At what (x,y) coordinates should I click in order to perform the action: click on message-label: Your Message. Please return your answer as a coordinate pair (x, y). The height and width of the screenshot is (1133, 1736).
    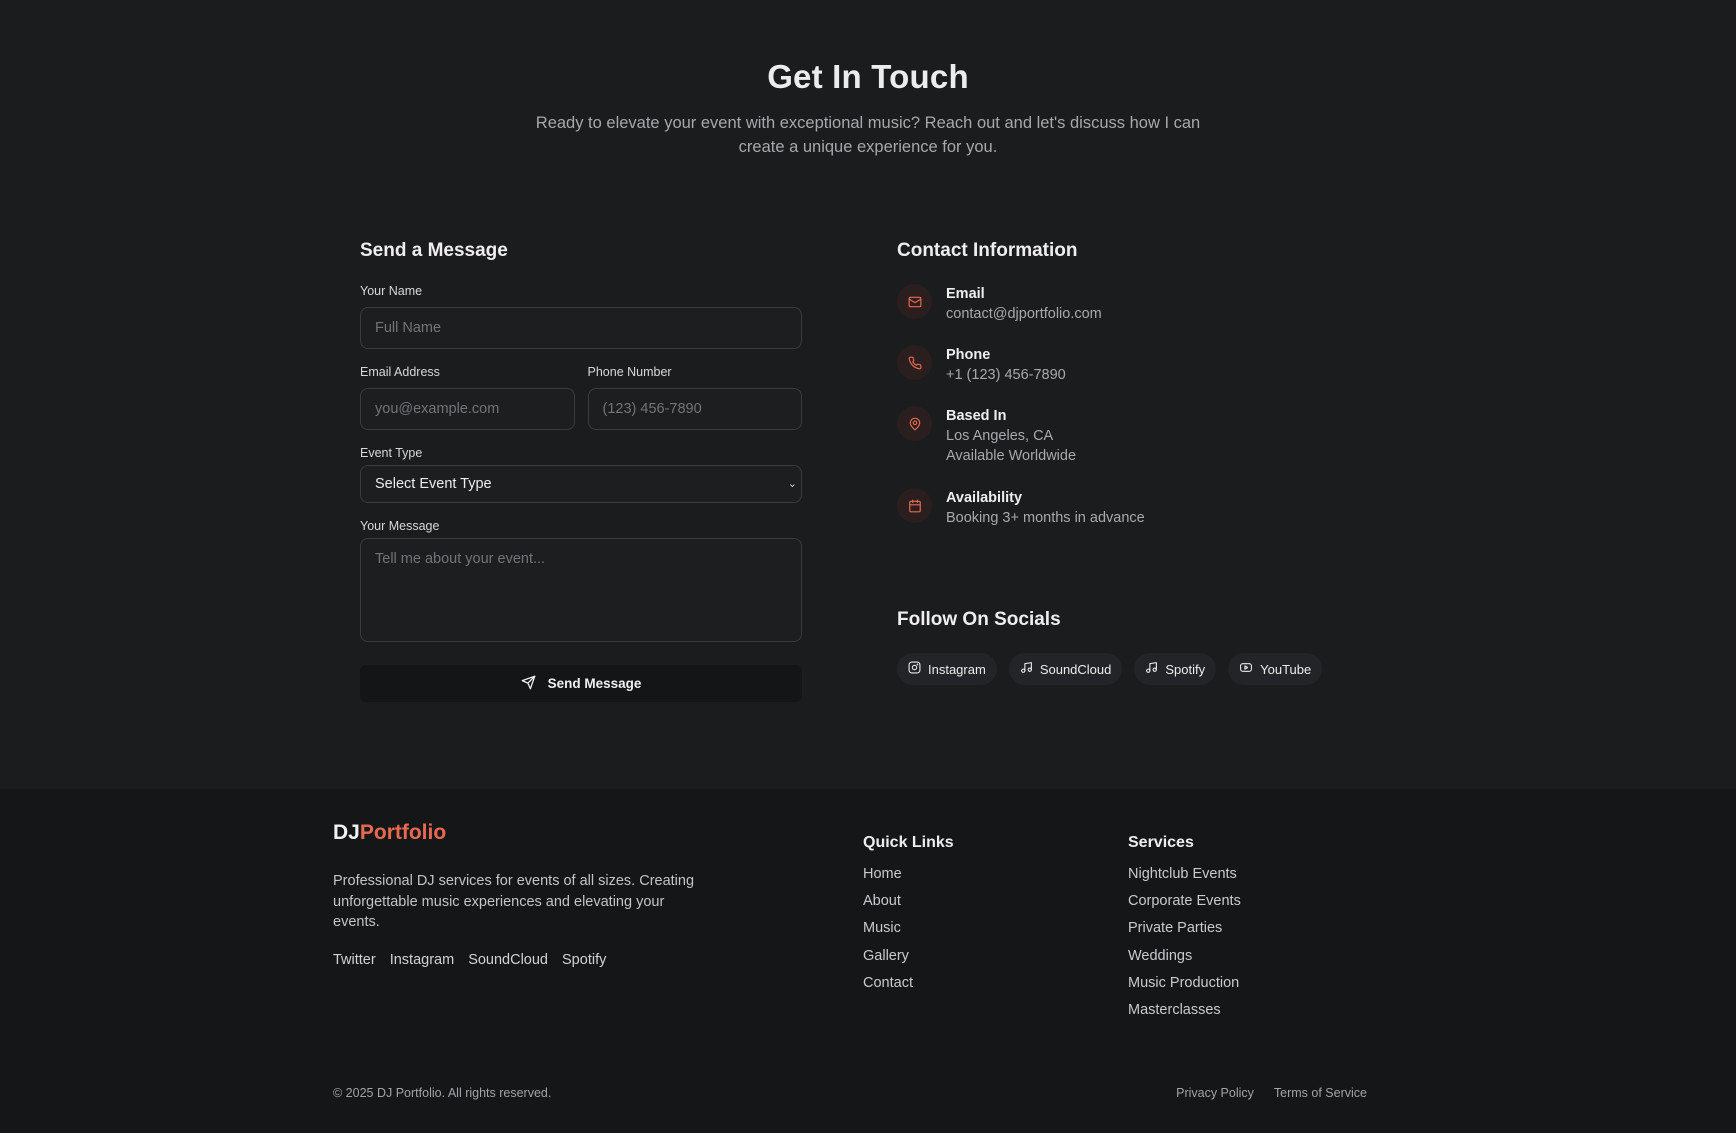
    Looking at the image, I should click on (400, 526).